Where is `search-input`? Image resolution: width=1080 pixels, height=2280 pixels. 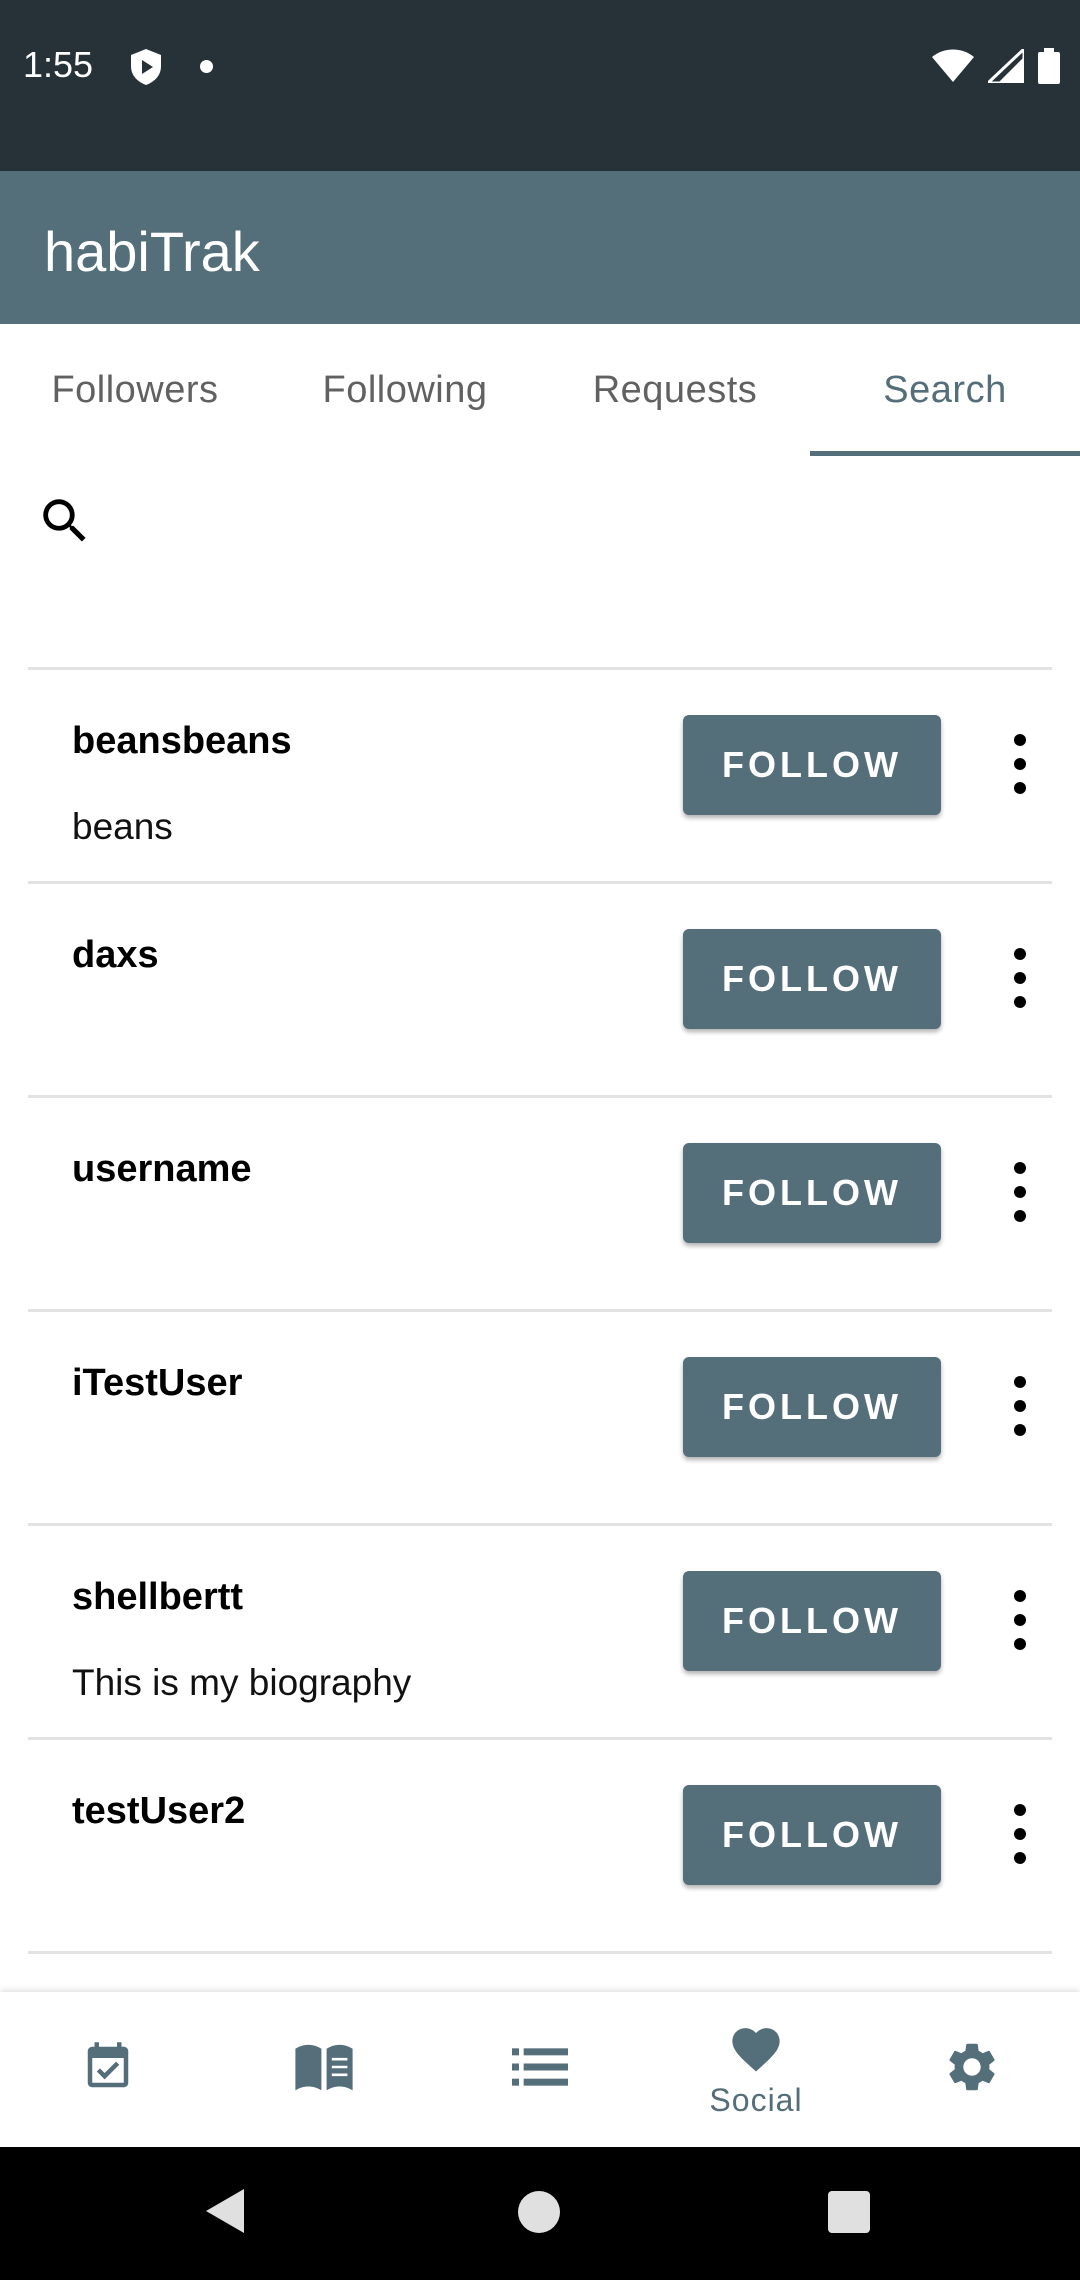 search-input is located at coordinates (562, 527).